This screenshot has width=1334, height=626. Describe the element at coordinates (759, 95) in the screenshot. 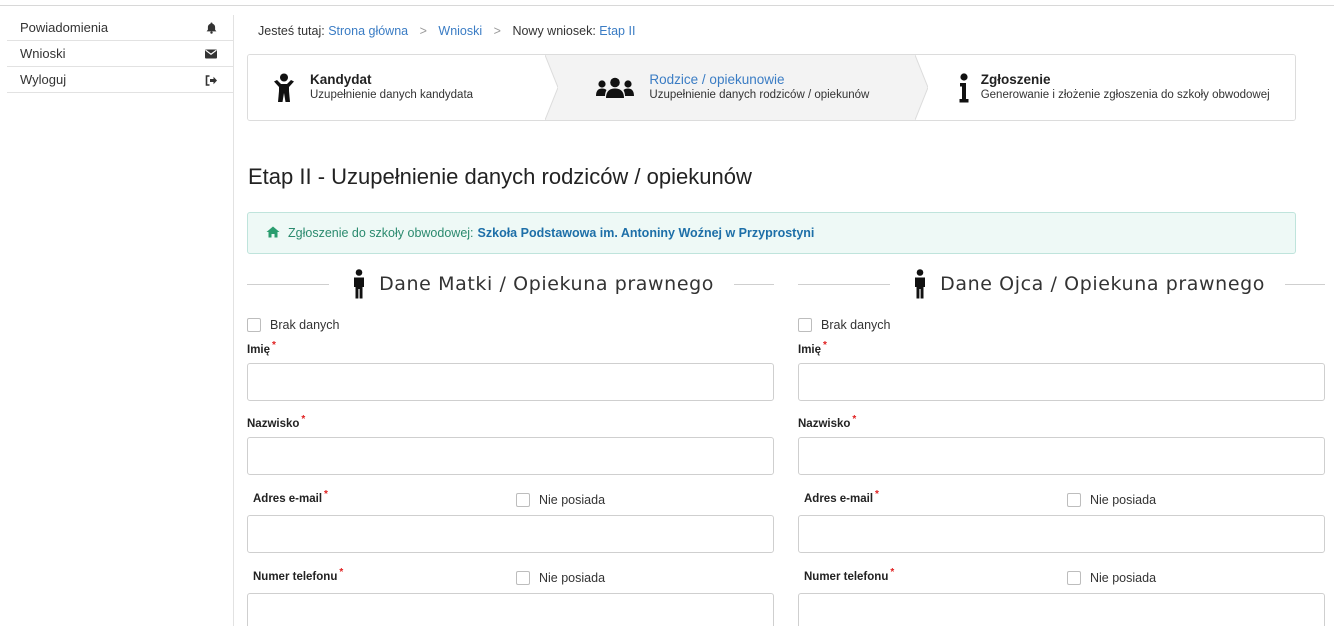

I see `step-subtitle: Uzupełnienie danych rodziców / opiekunów` at that location.